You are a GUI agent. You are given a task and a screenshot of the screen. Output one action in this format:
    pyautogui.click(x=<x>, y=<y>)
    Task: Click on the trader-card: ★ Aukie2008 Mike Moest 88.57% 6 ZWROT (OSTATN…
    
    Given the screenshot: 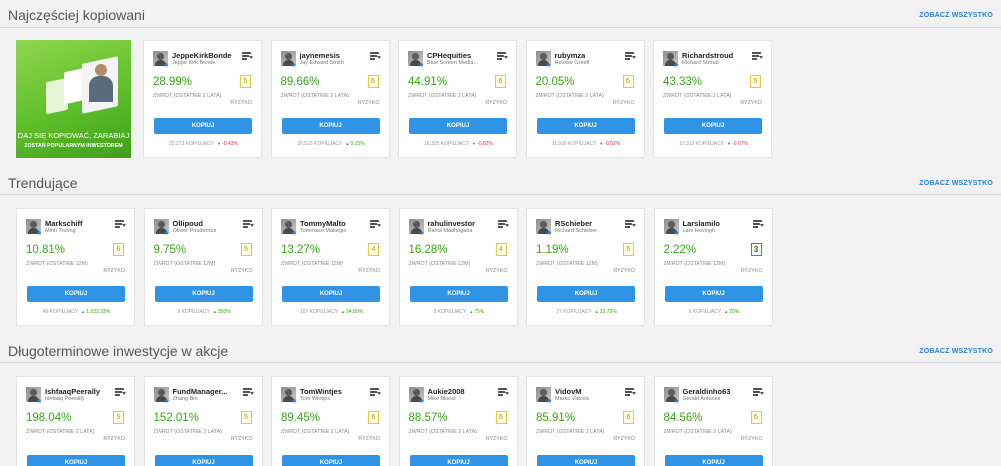 What is the action you would take?
    pyautogui.click(x=458, y=421)
    